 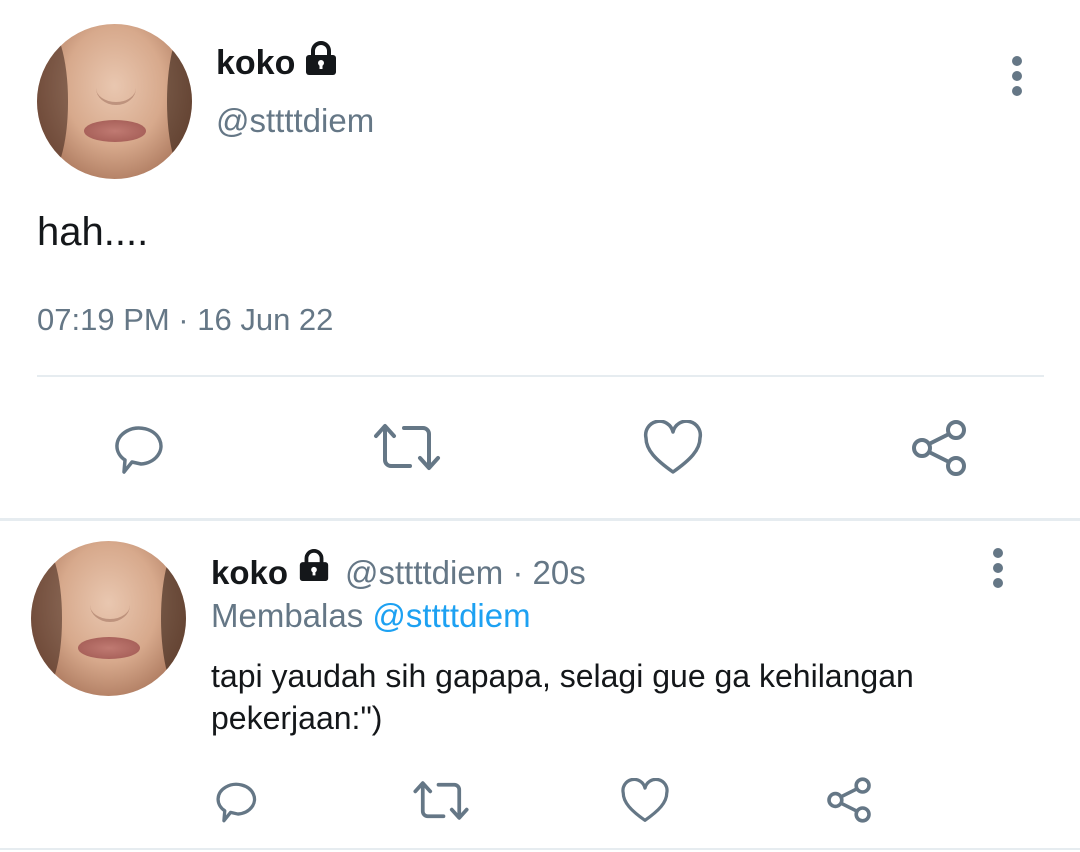 What do you see at coordinates (371, 616) in the screenshot?
I see `replying-to: Membalas @sttttdiem` at bounding box center [371, 616].